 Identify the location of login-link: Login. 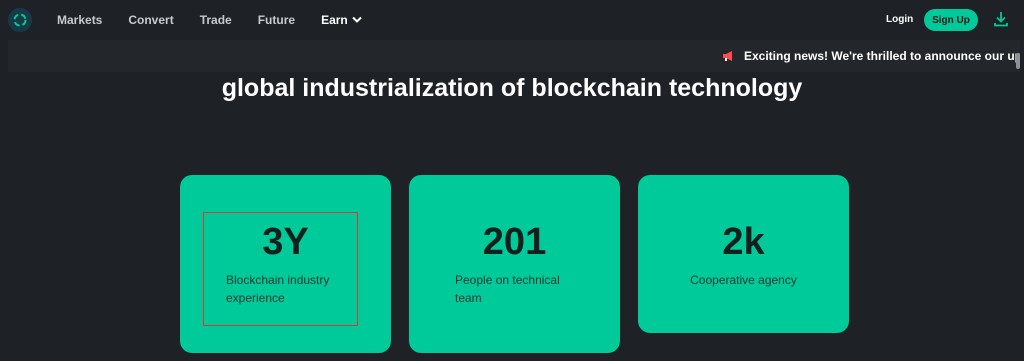
(899, 19).